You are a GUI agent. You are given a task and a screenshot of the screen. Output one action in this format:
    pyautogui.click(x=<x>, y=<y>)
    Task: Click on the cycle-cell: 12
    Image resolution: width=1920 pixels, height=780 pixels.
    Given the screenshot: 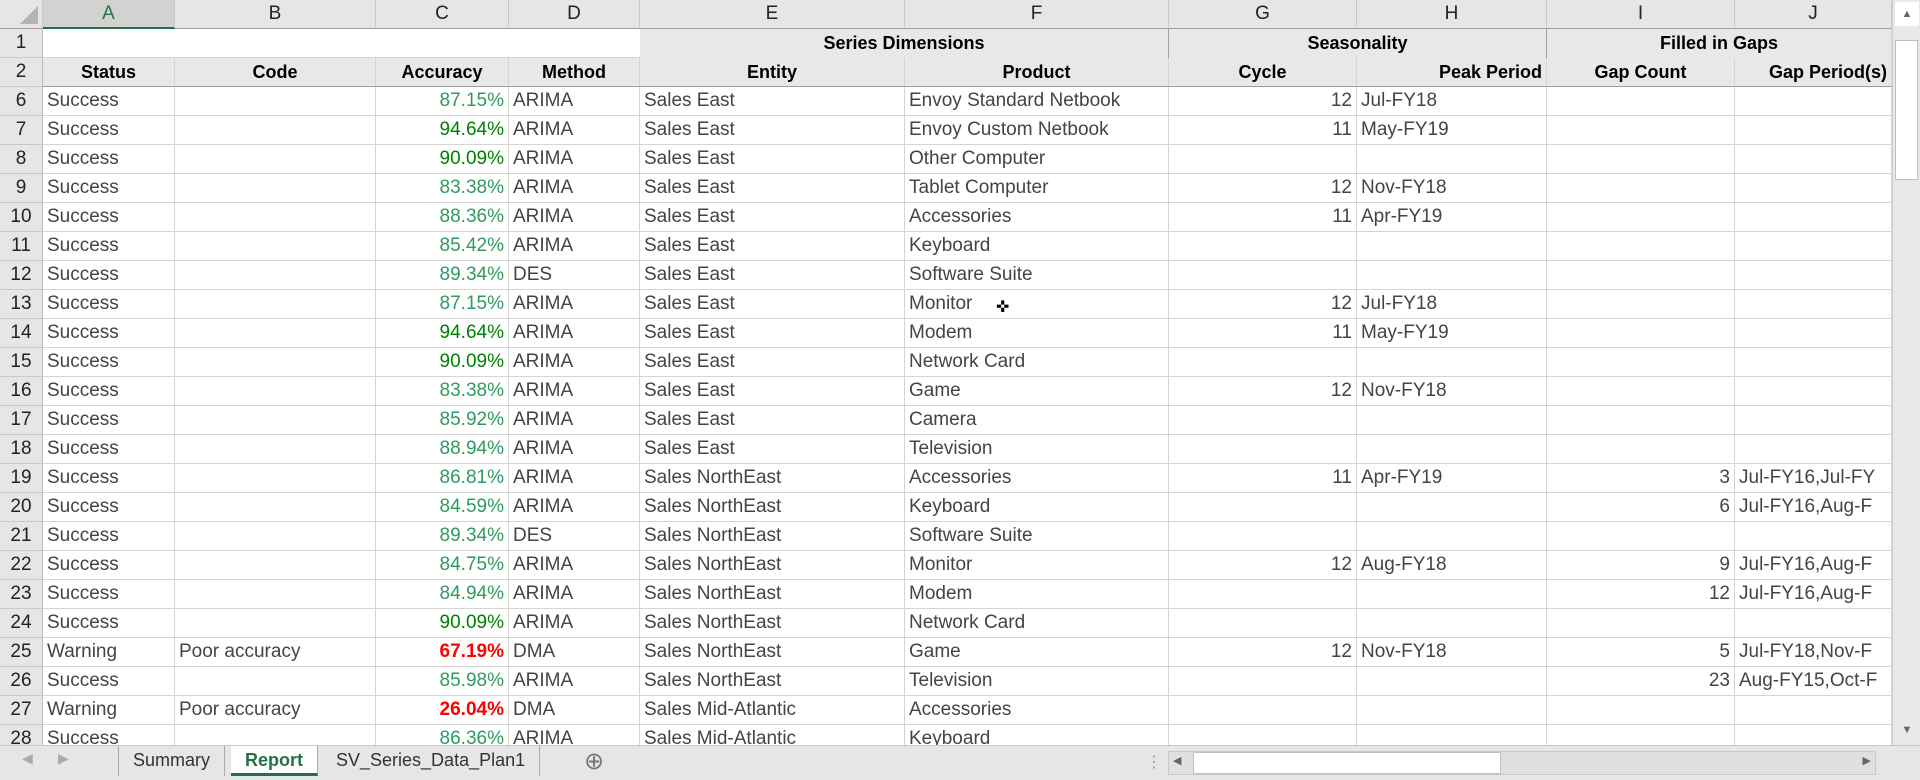 What is the action you would take?
    pyautogui.click(x=1263, y=188)
    